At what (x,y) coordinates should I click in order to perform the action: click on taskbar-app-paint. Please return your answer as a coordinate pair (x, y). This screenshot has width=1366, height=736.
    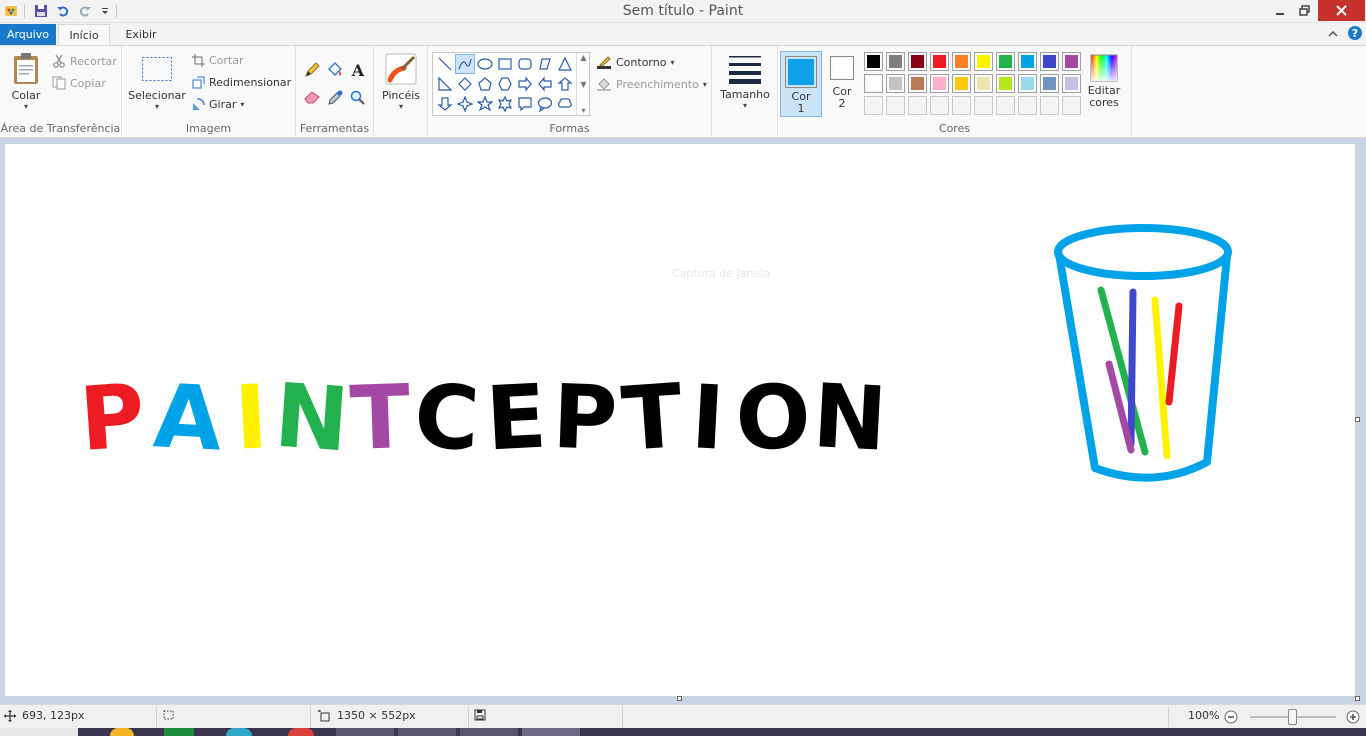
    Looking at the image, I should click on (551, 732).